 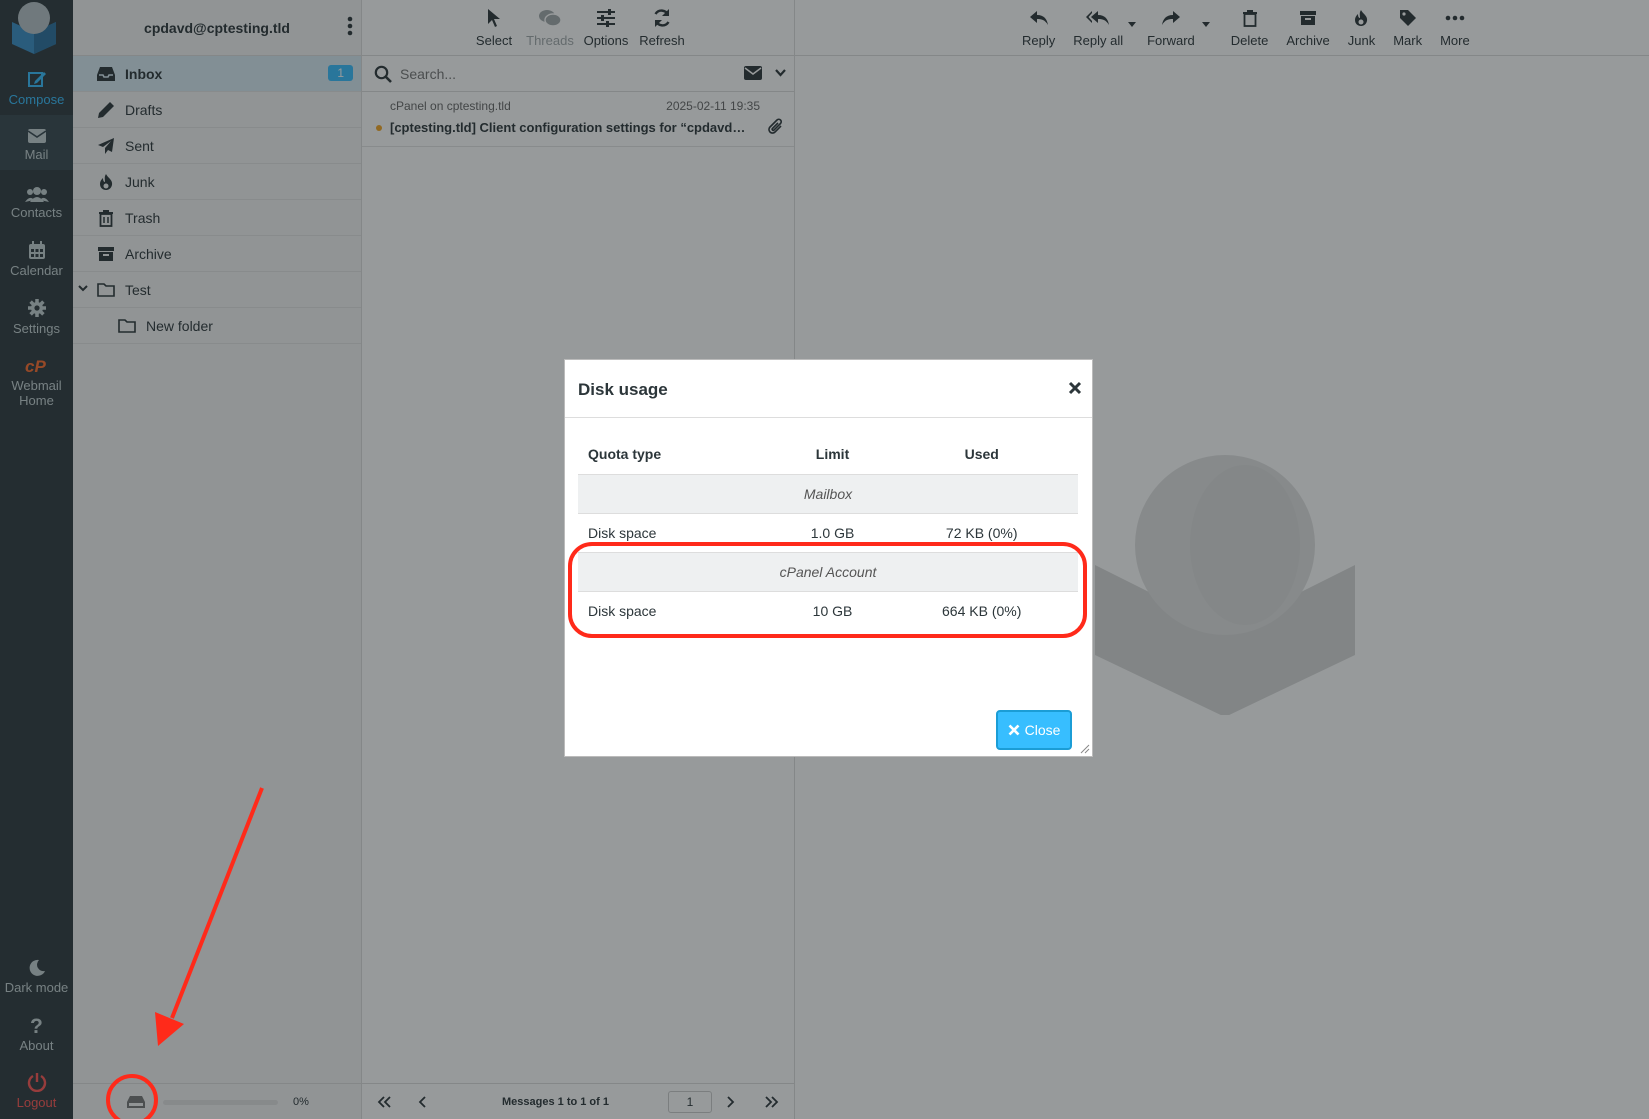 I want to click on close-button-label: Close, so click(x=1042, y=730).